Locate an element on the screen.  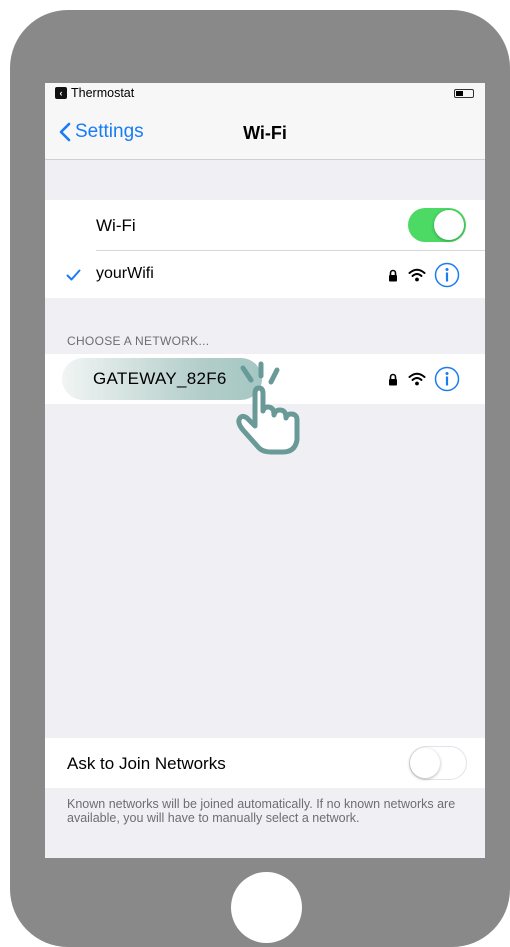
navigation-bar: Settings Wi-Fi is located at coordinates (265, 131).